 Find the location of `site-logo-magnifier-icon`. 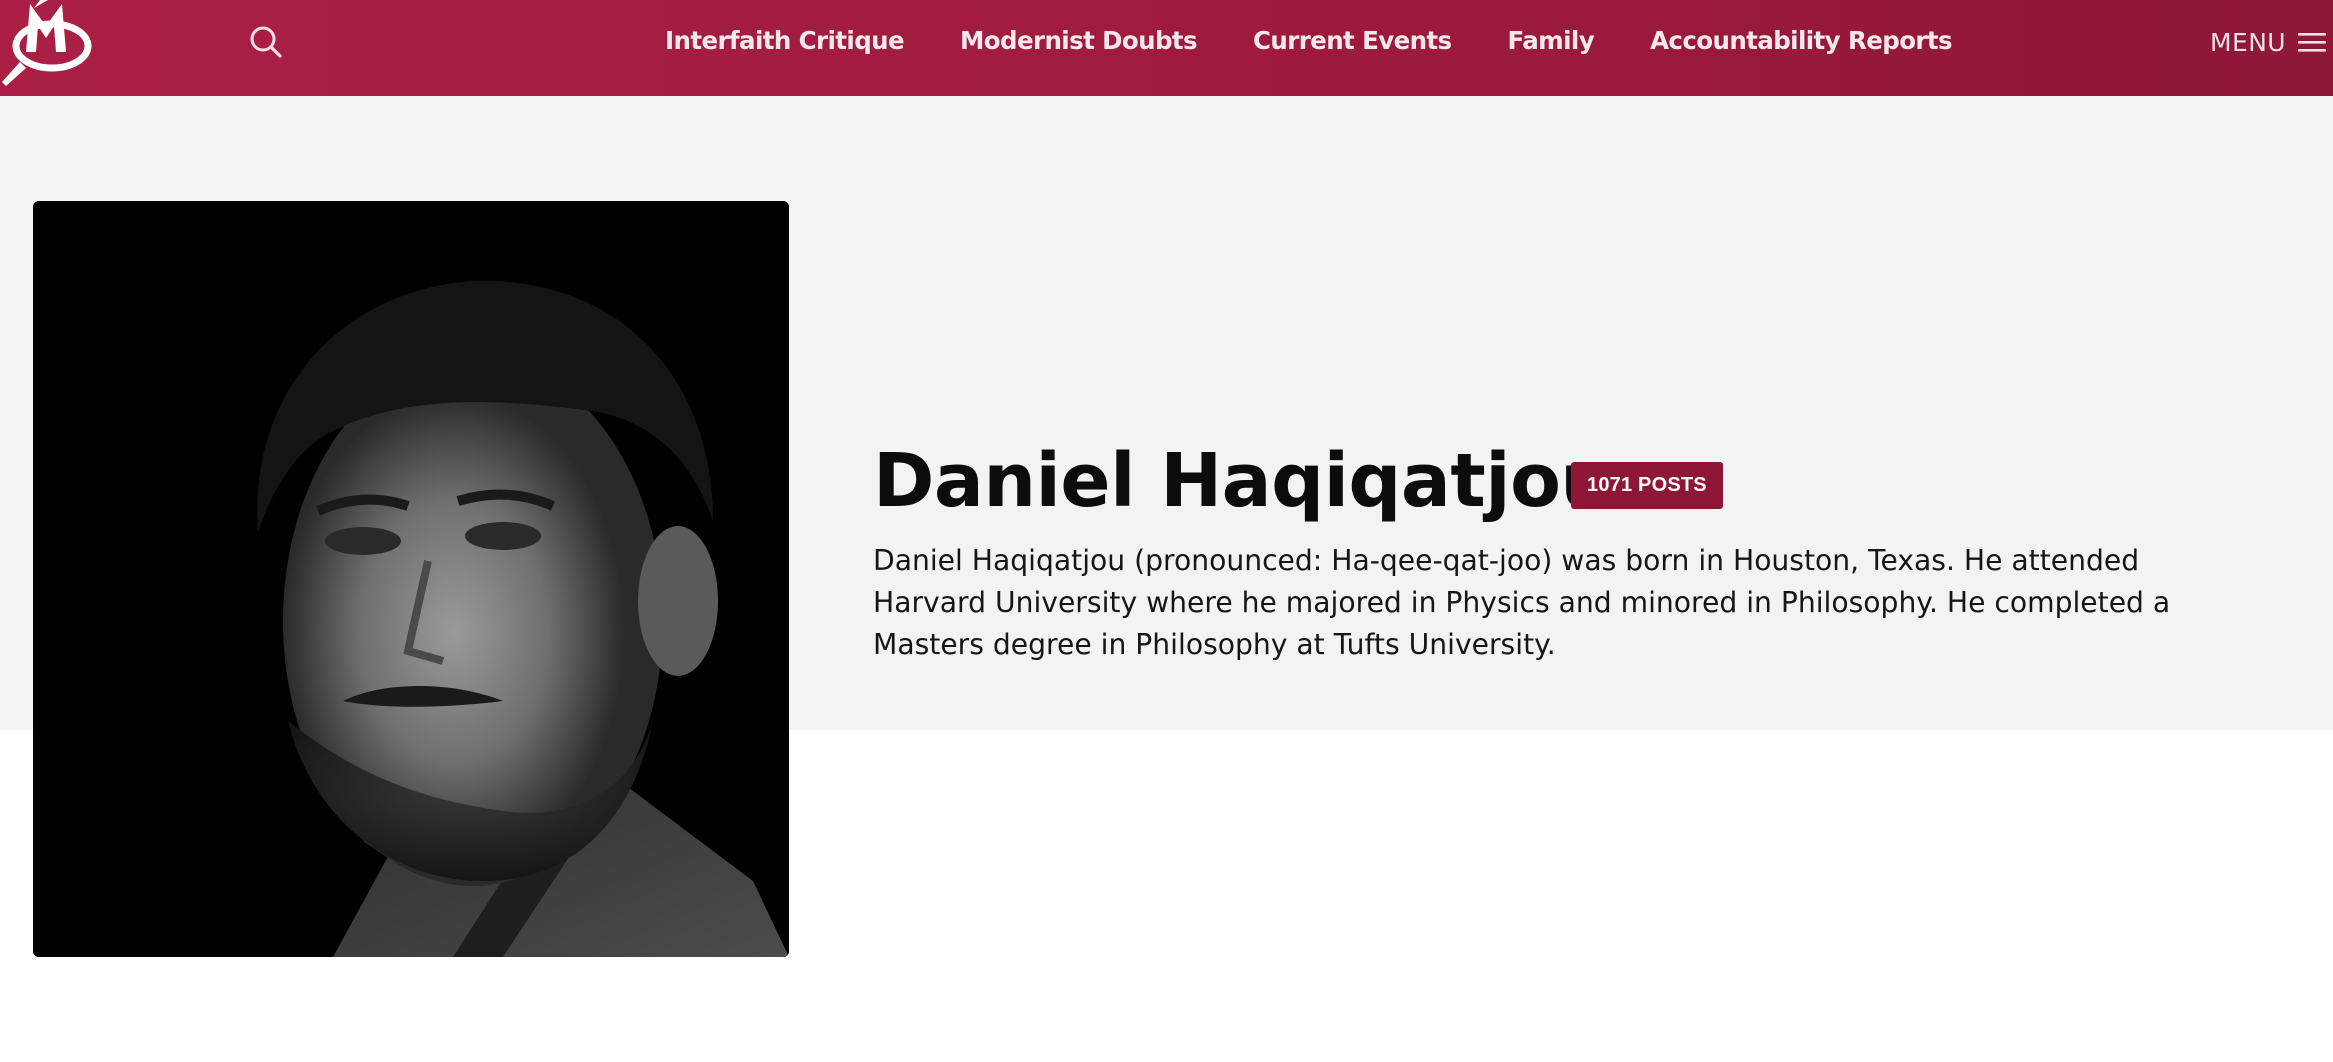

site-logo-magnifier-icon is located at coordinates (47, 43).